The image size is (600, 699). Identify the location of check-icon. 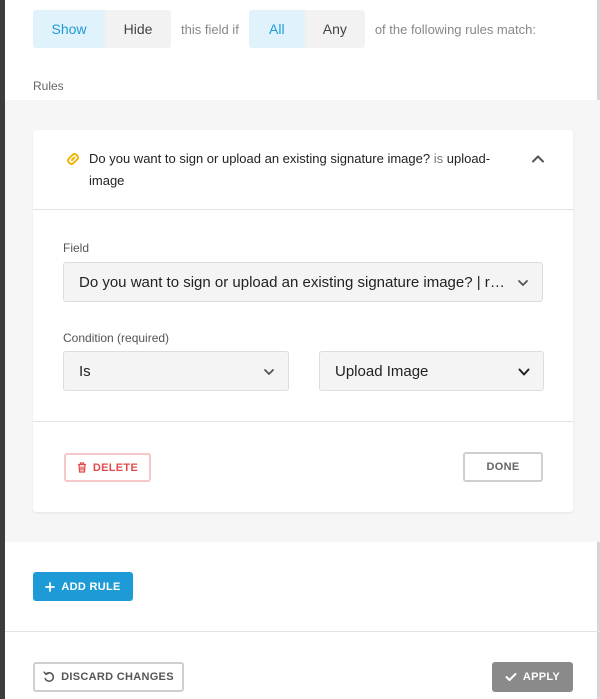
(511, 677).